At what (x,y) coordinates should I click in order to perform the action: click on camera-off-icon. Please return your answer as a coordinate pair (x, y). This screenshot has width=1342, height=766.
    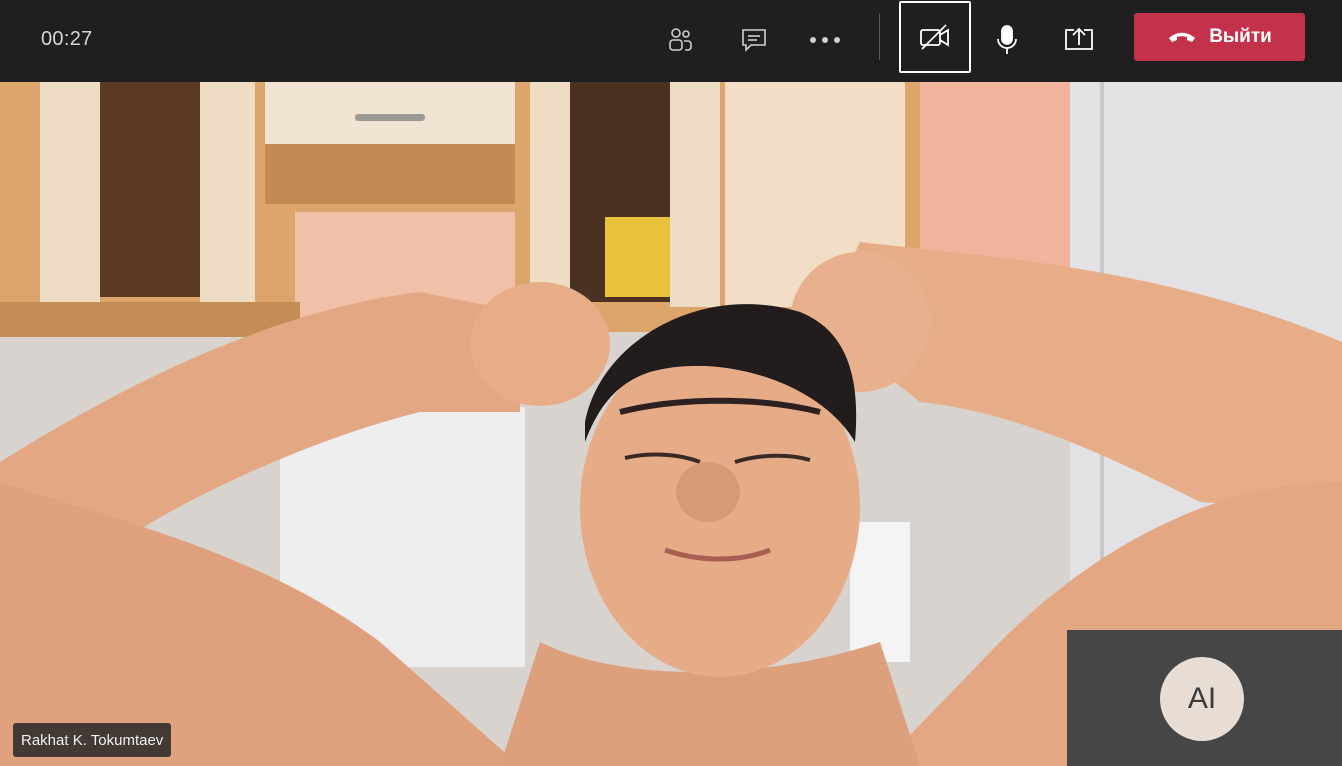
    Looking at the image, I should click on (934, 37).